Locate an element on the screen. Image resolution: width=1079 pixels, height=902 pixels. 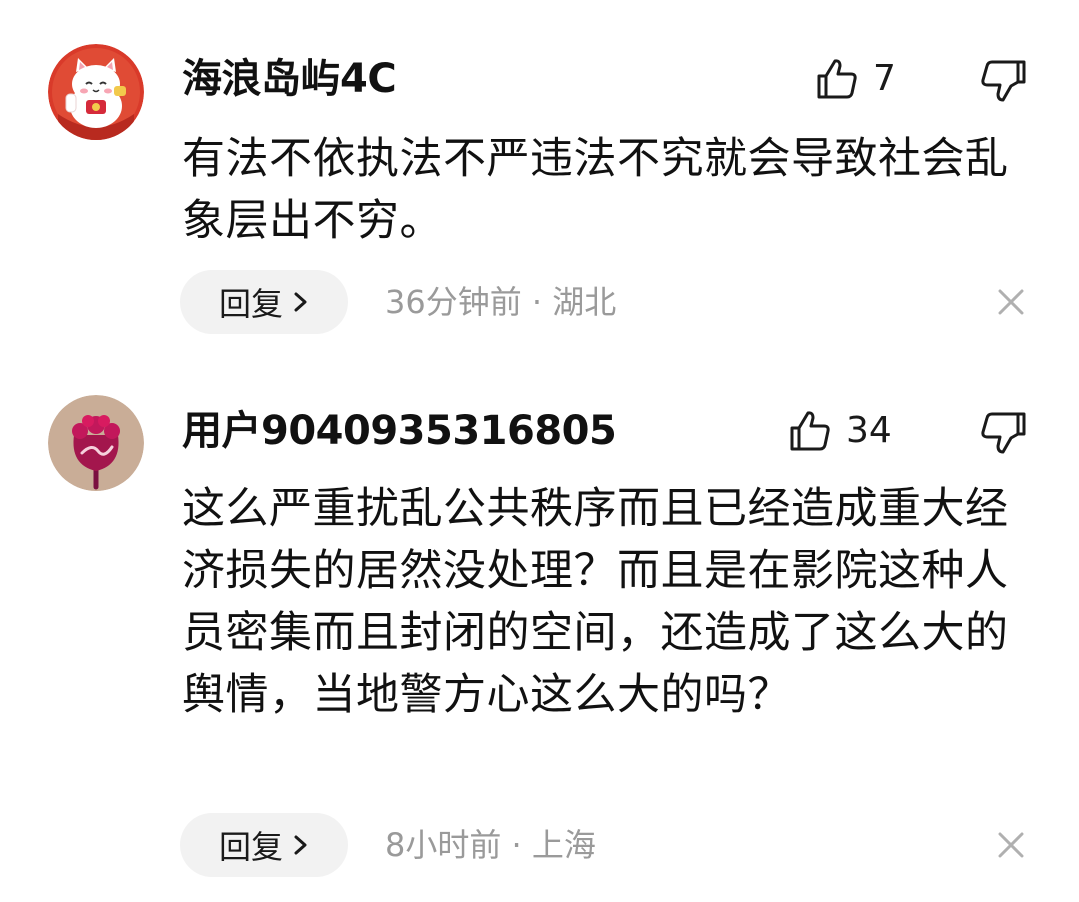
close-icon is located at coordinates (1011, 845).